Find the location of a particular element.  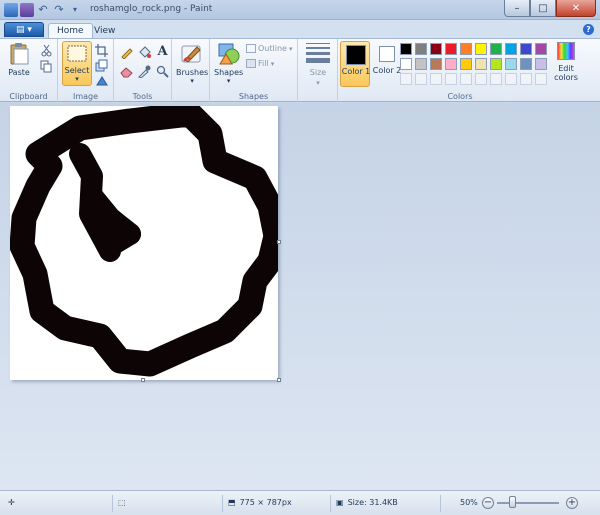

quick-access-toolbar: ↶ ↷ ▾ is located at coordinates (43, 10).